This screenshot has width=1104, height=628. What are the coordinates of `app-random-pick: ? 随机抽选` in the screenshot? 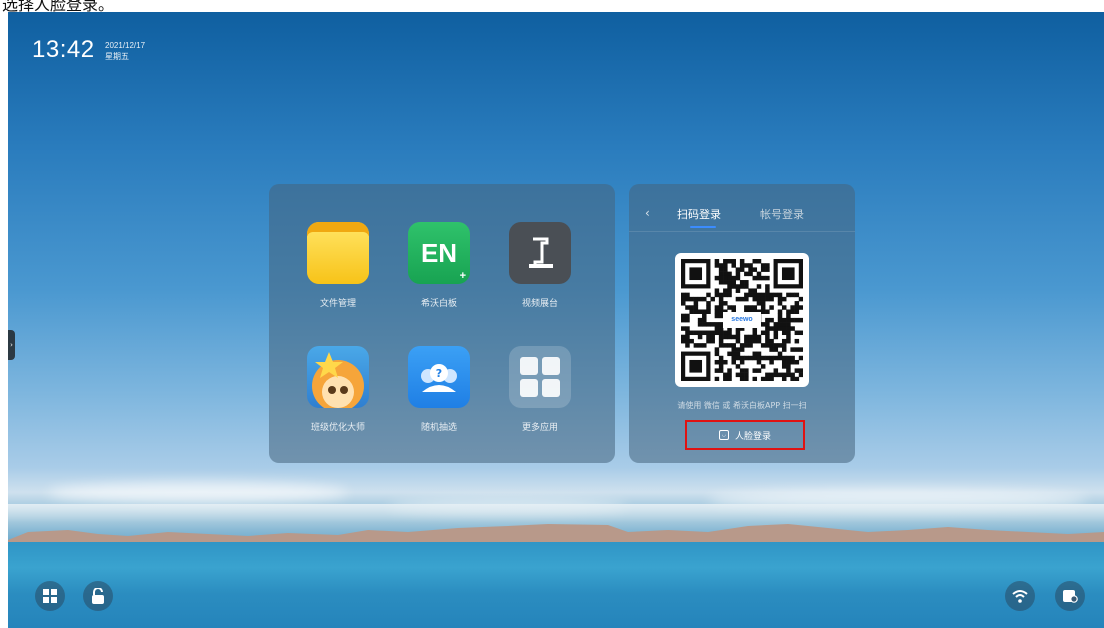 It's located at (439, 389).